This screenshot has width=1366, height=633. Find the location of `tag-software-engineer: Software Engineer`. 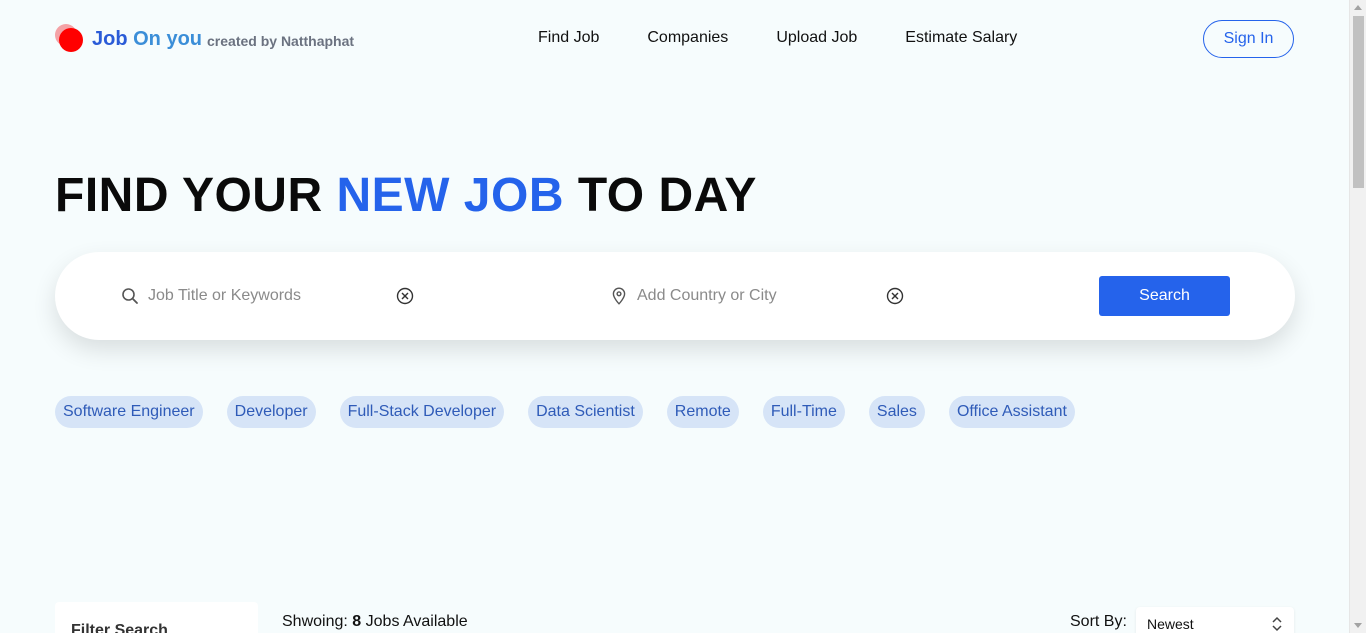

tag-software-engineer: Software Engineer is located at coordinates (129, 412).